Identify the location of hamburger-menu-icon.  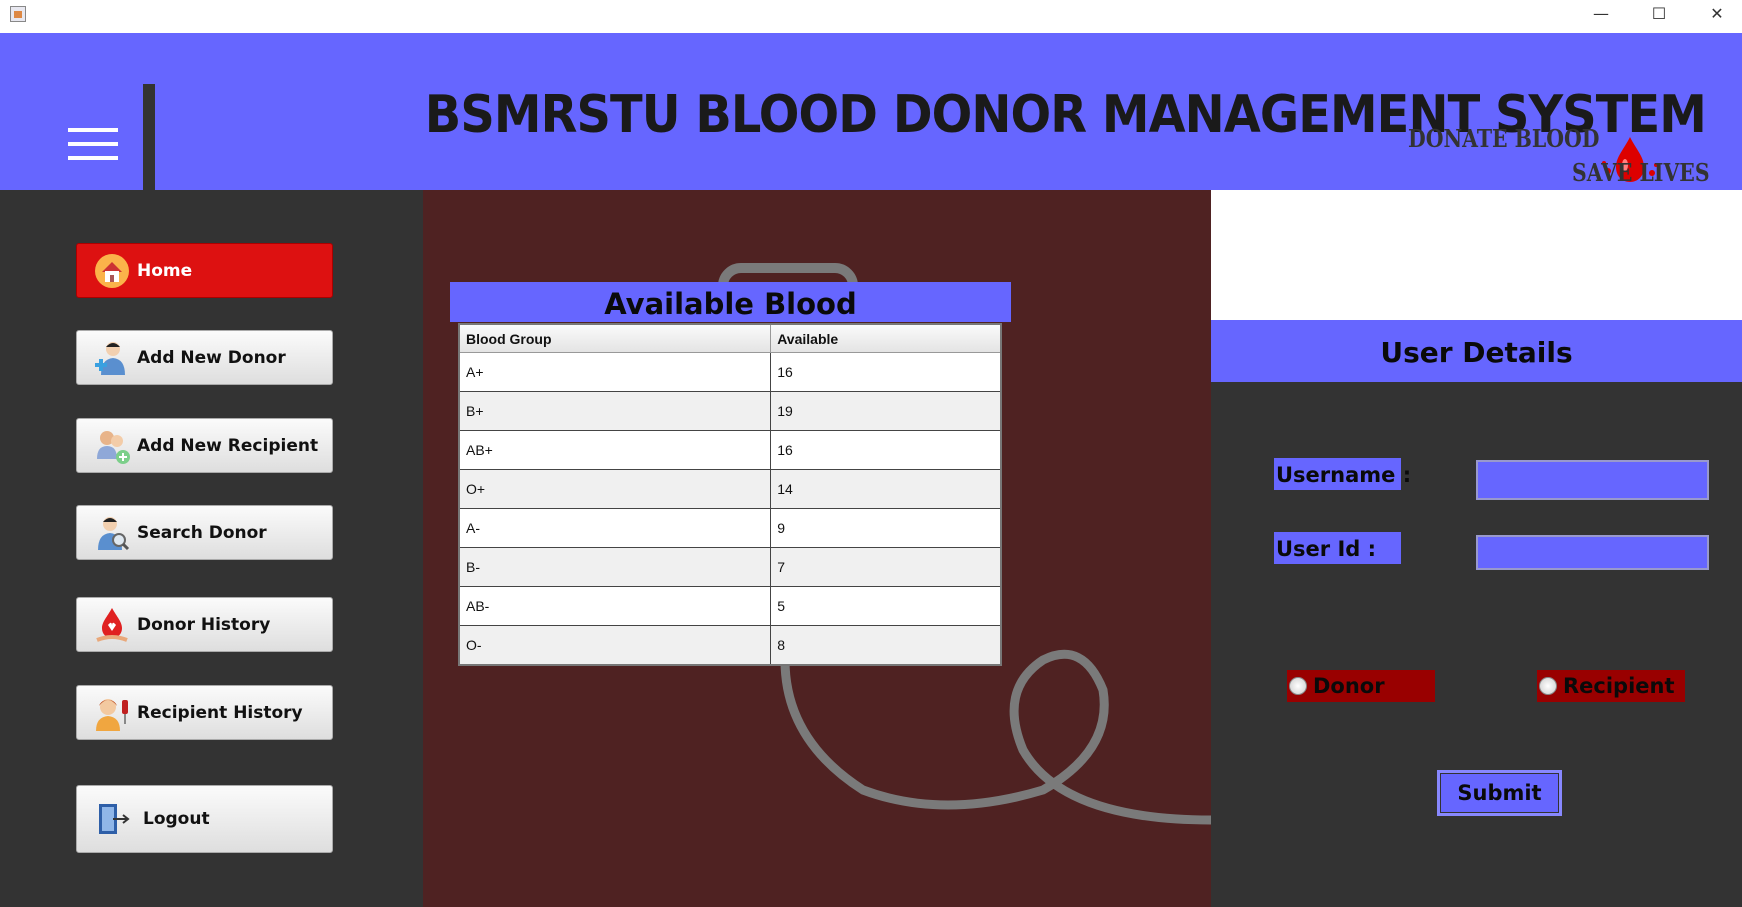
(93, 146).